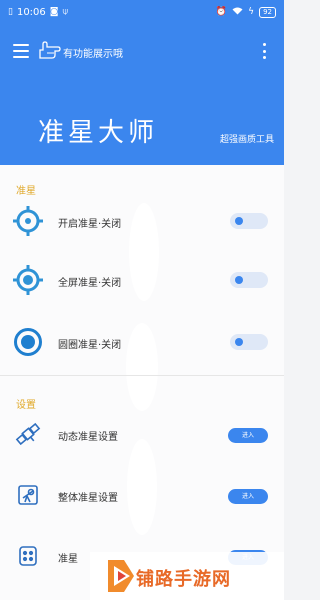 The height and width of the screenshot is (600, 320). I want to click on crosshair-toggle-row: 开启准星·关闭, so click(142, 222).